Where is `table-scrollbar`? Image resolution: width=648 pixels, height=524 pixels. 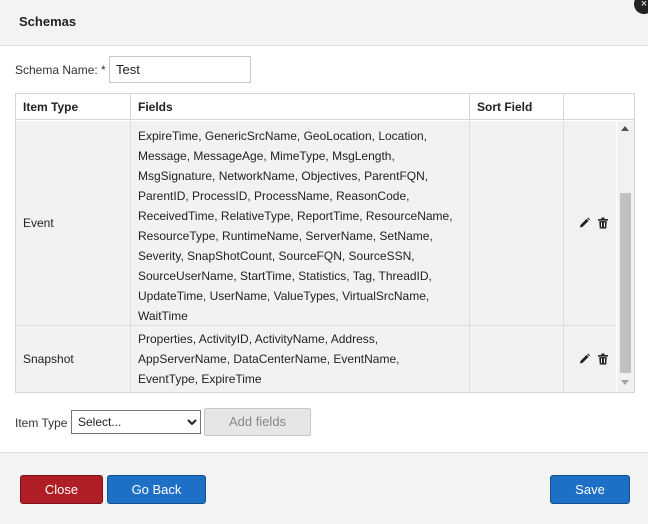 table-scrollbar is located at coordinates (625, 256).